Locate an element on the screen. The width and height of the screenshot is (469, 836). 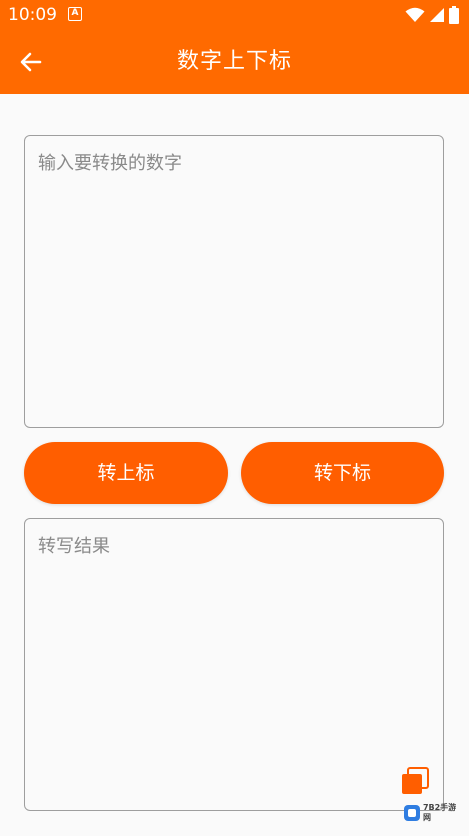
status-icons is located at coordinates (432, 15).